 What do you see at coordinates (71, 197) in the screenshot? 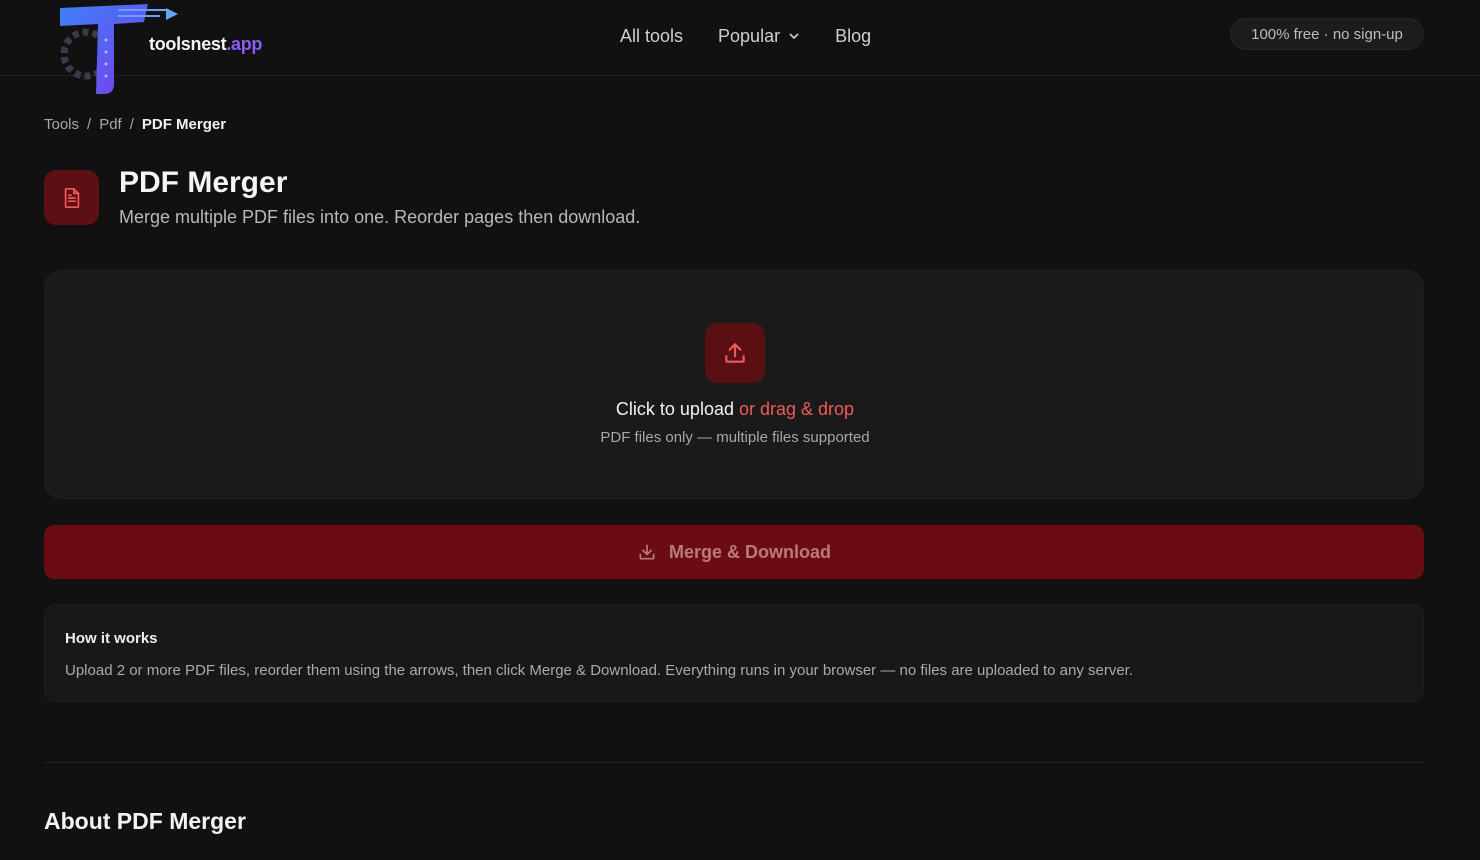
I see `document-icon` at bounding box center [71, 197].